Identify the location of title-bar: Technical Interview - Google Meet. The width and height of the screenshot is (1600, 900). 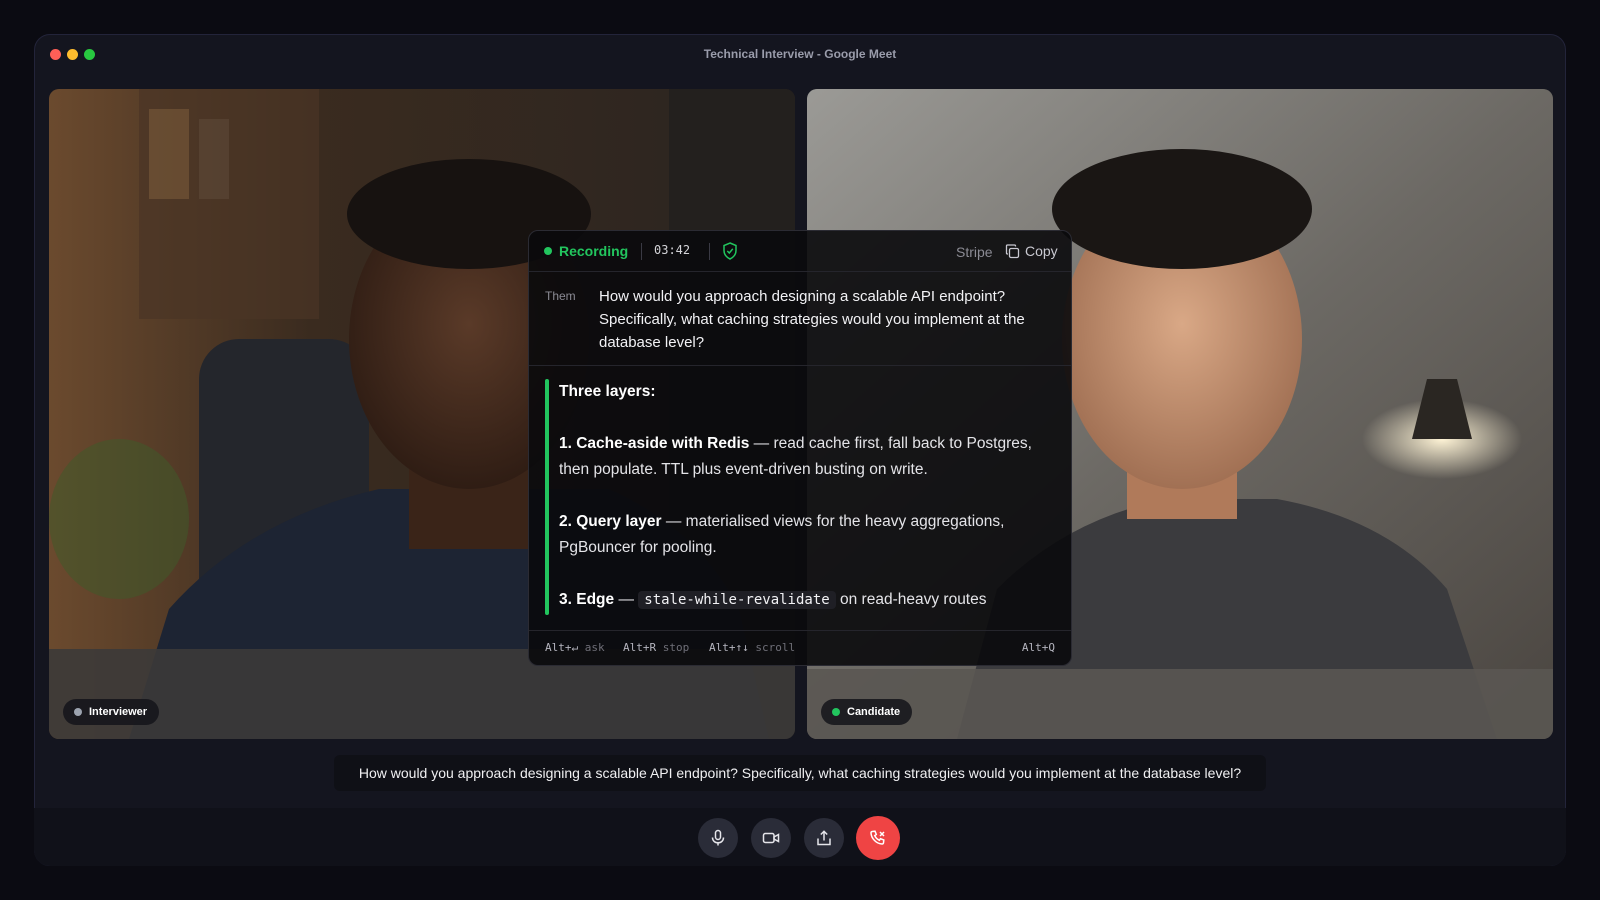
(800, 55).